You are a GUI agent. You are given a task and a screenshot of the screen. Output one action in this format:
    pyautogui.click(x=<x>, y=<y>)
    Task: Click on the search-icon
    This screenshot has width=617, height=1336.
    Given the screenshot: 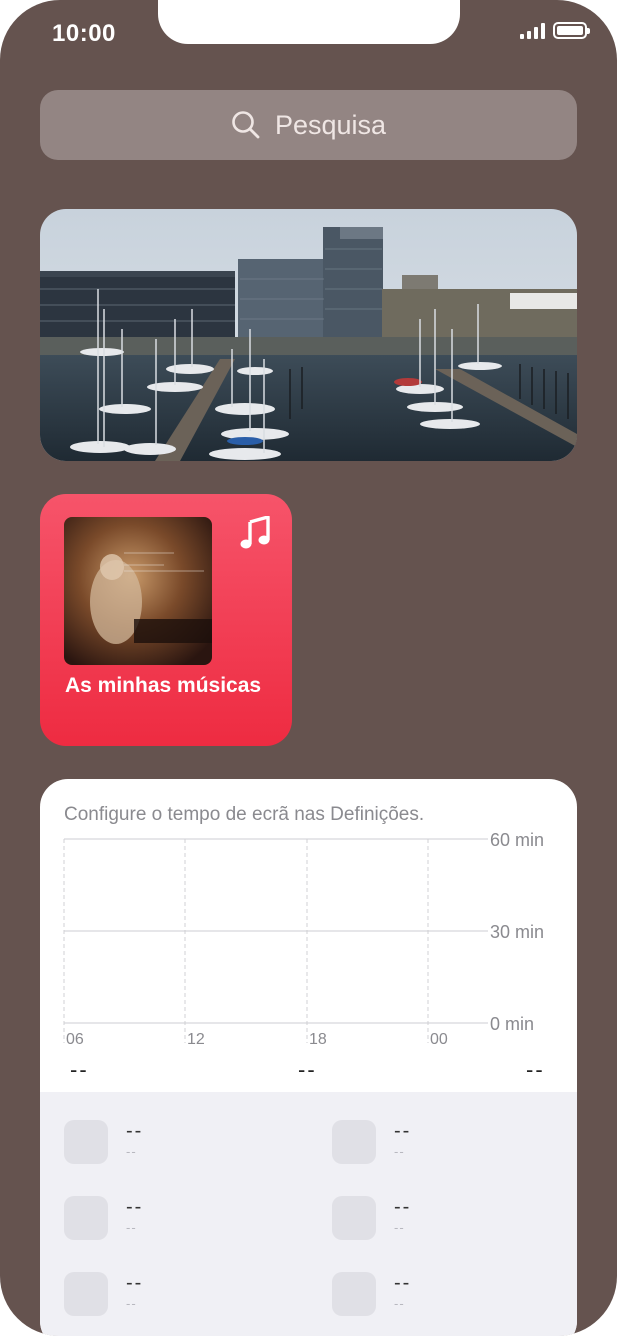 What is the action you would take?
    pyautogui.click(x=246, y=125)
    